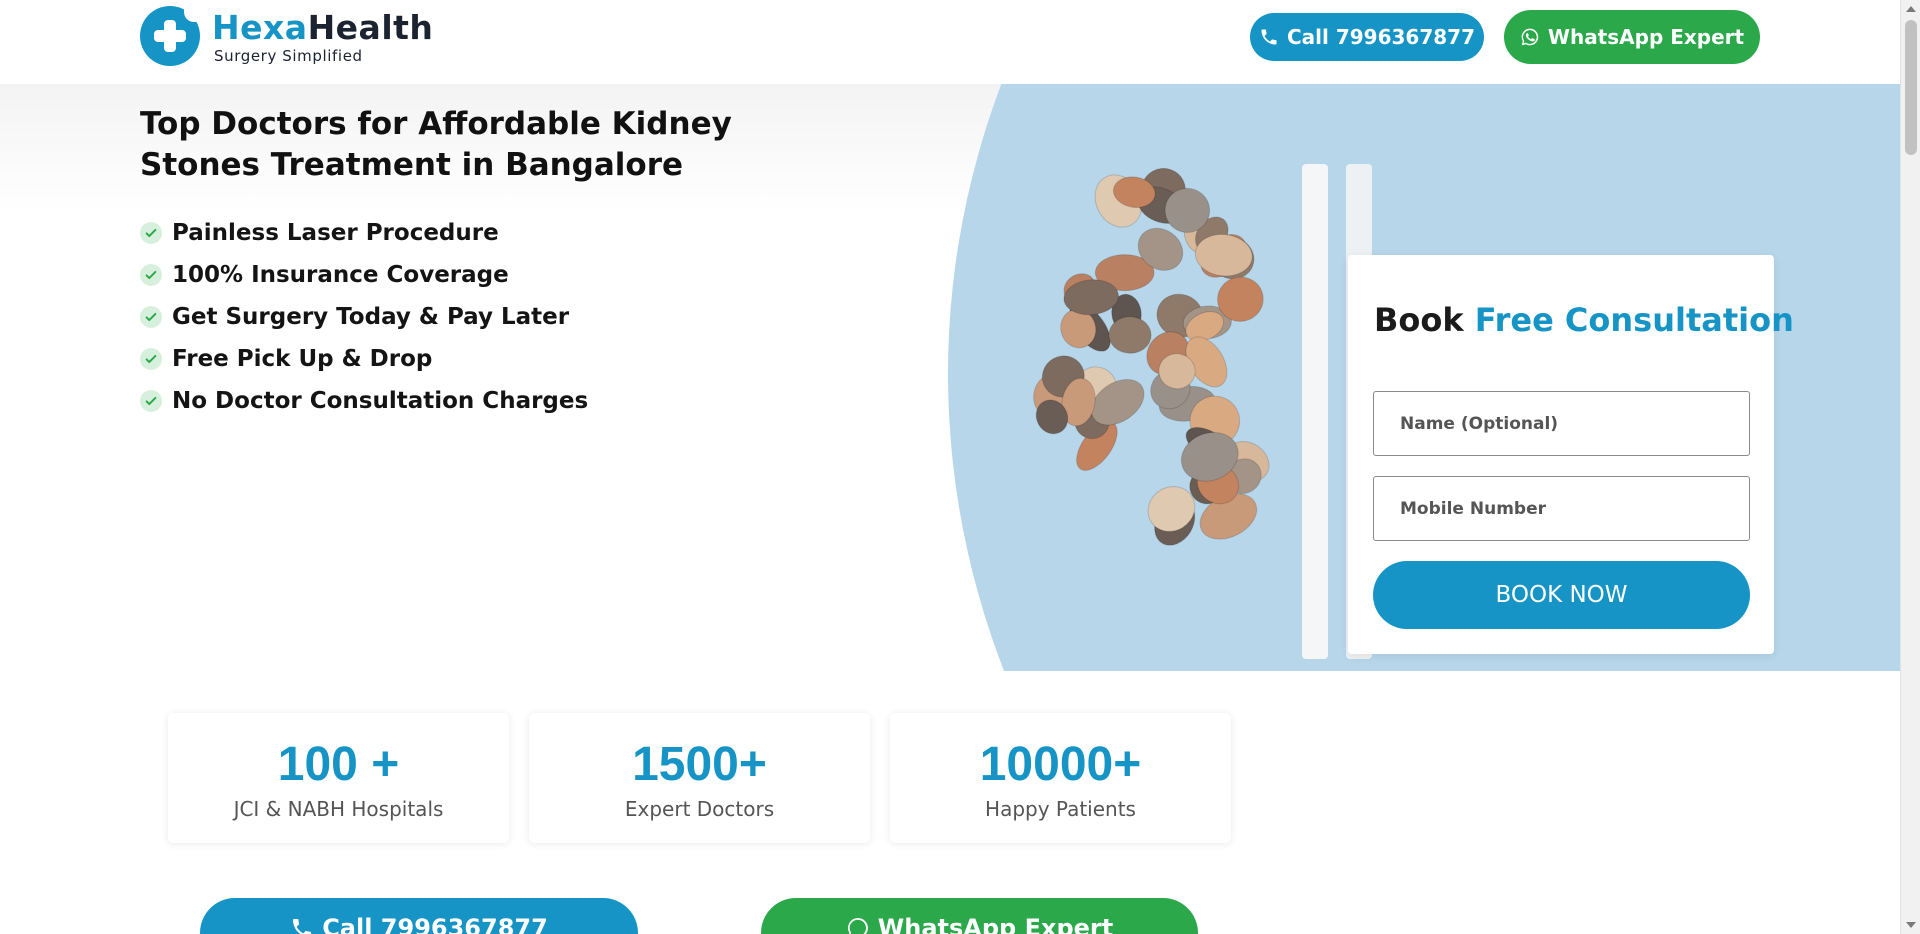 The height and width of the screenshot is (934, 1920). I want to click on form-title: Book Free Consultation, so click(1584, 320).